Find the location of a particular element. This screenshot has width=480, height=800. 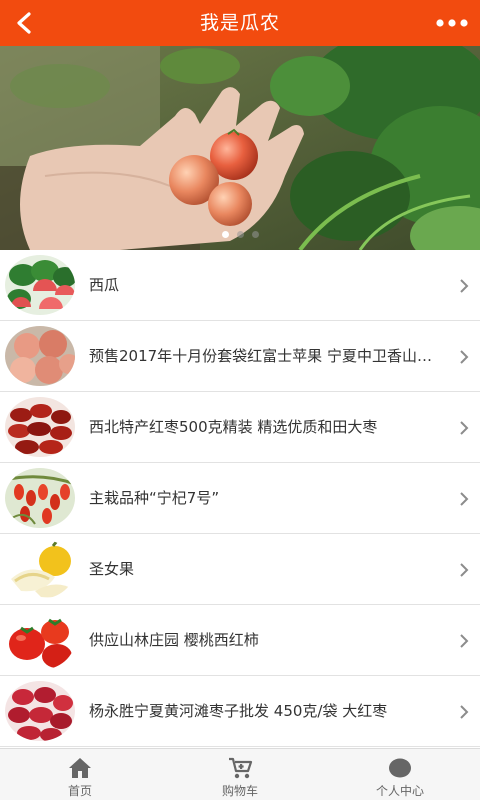

product-name: 杨永胜宁夏黄河滩枣子批发 450克/袋 大红枣 is located at coordinates (238, 711).